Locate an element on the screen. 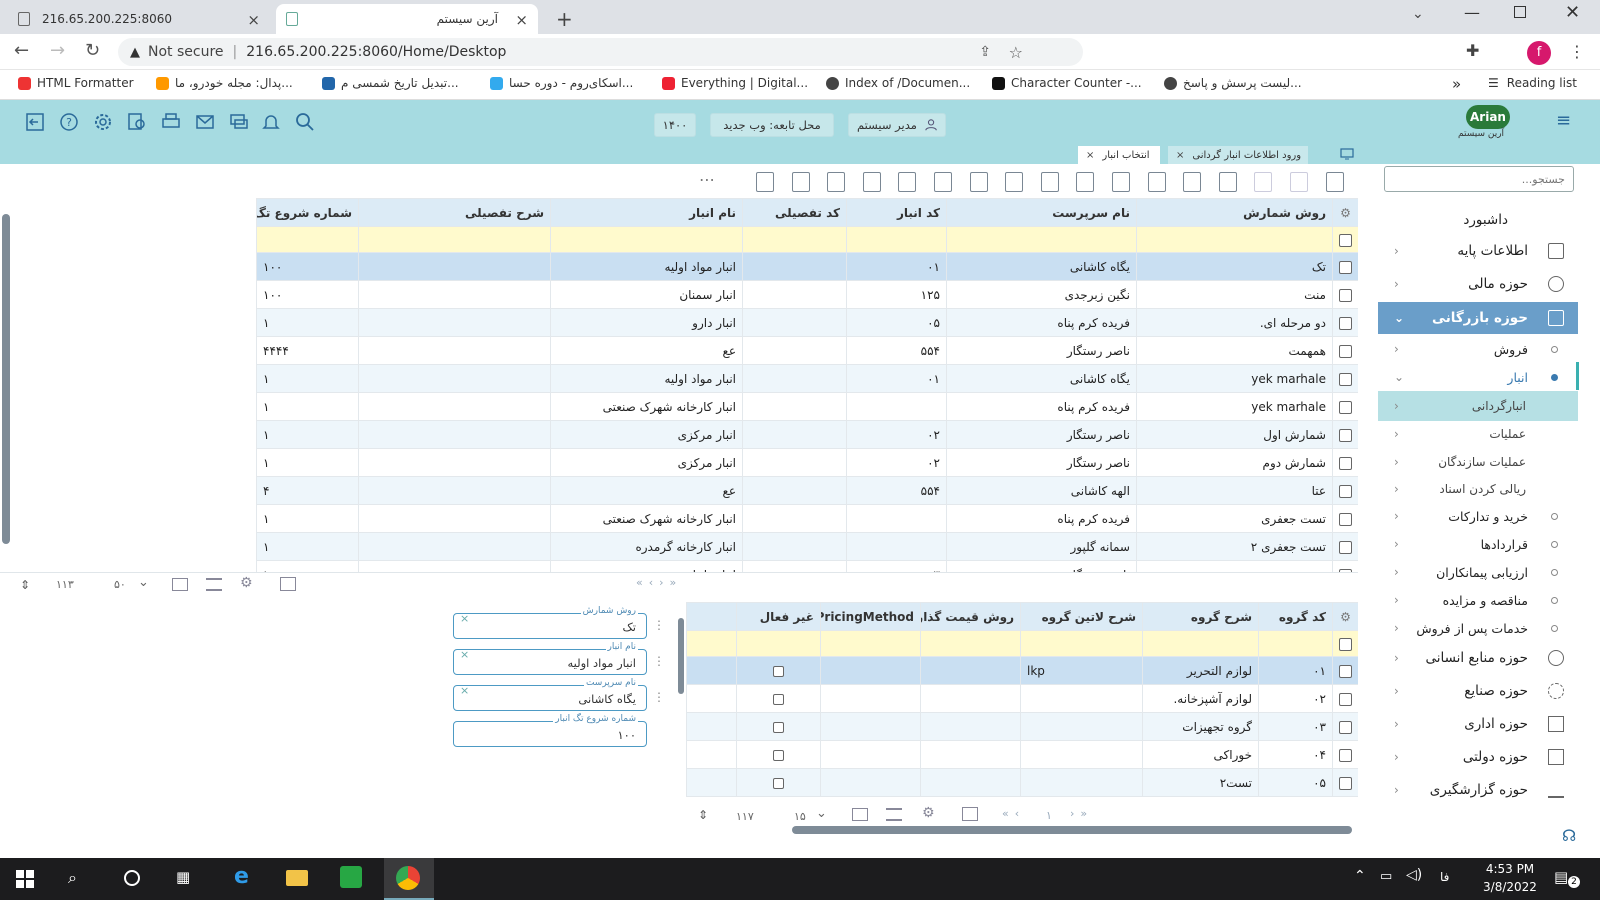 The height and width of the screenshot is (900, 1600). col-warehouse-code: کد انبار is located at coordinates (896, 212).